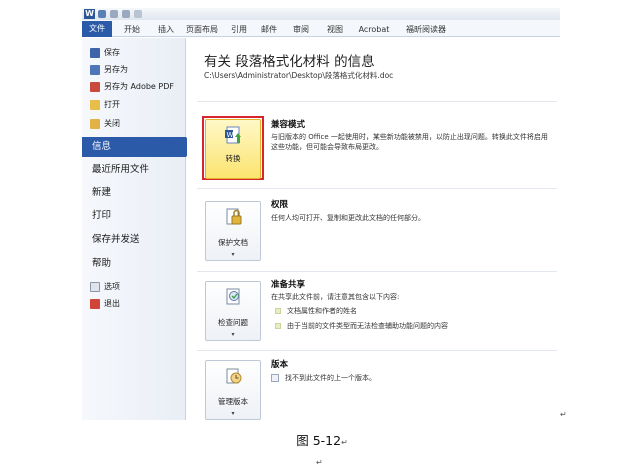 Image resolution: width=644 pixels, height=473 pixels. I want to click on figure-caption: 图 5-12↵, so click(322, 439).